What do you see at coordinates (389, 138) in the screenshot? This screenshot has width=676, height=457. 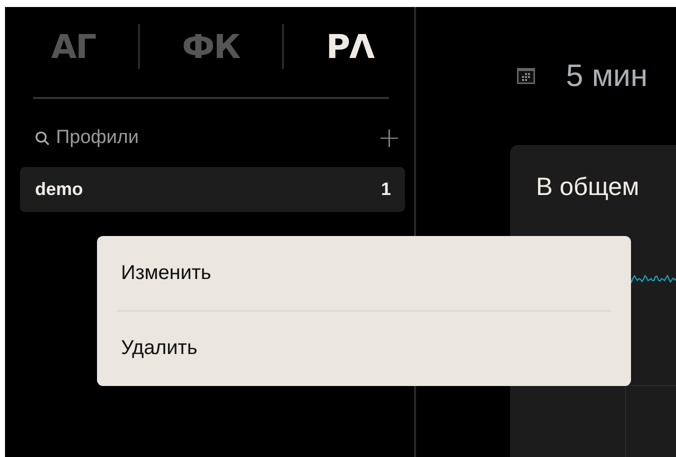 I see `add-button: +` at bounding box center [389, 138].